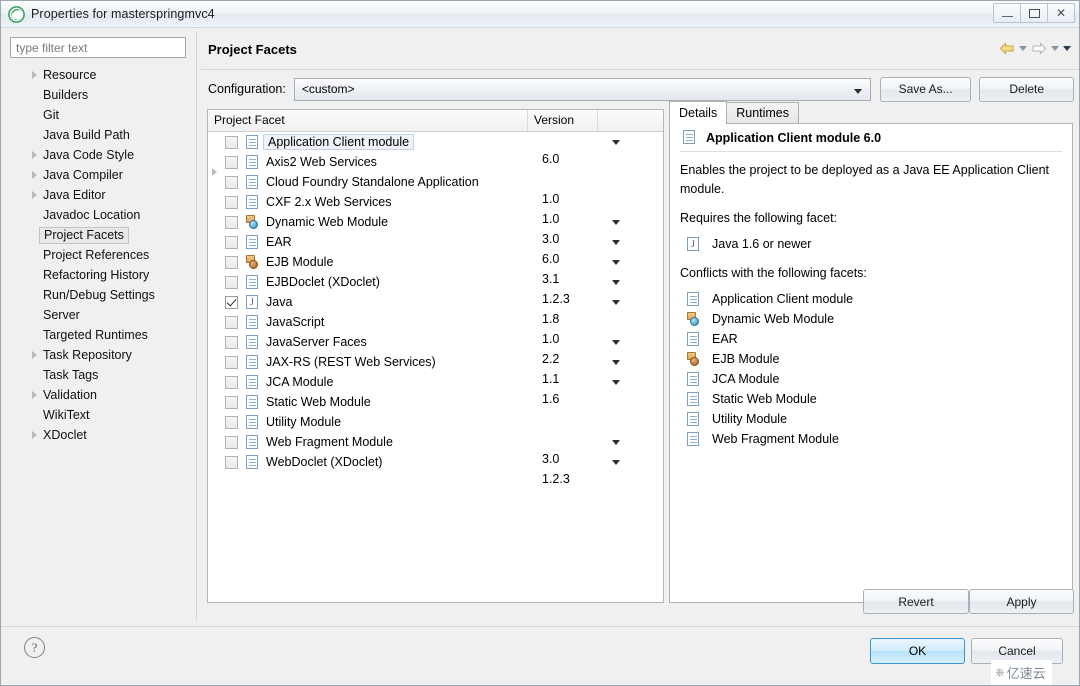  I want to click on sidebar-item-java-editor: Java Editor, so click(101, 195).